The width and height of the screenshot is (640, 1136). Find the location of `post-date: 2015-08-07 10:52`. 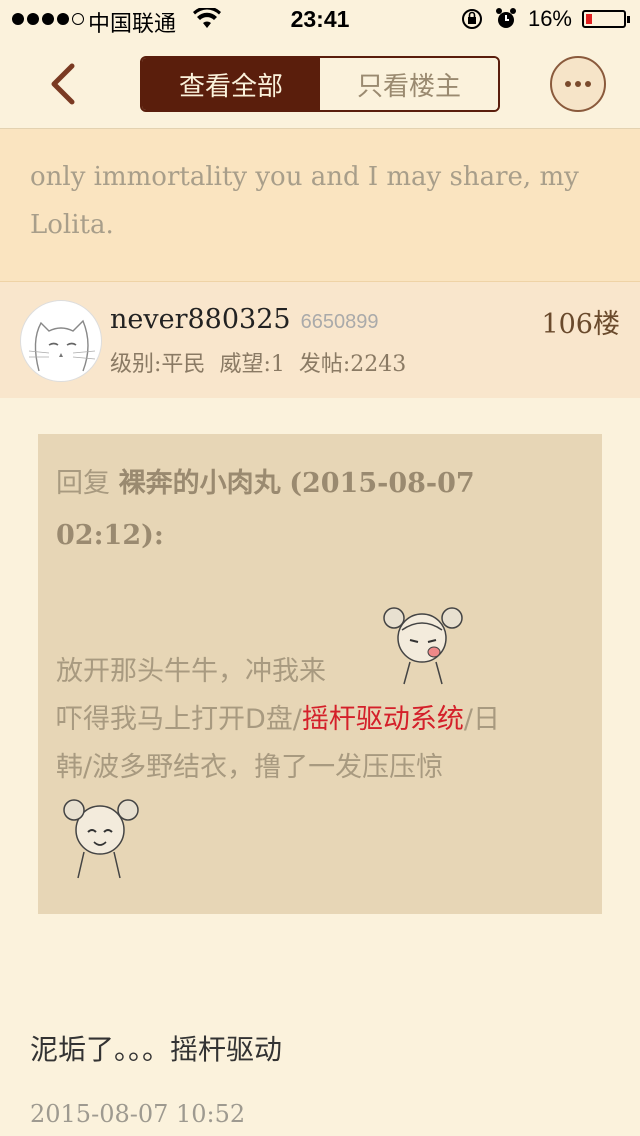

post-date: 2015-08-07 10:52 is located at coordinates (138, 1114).